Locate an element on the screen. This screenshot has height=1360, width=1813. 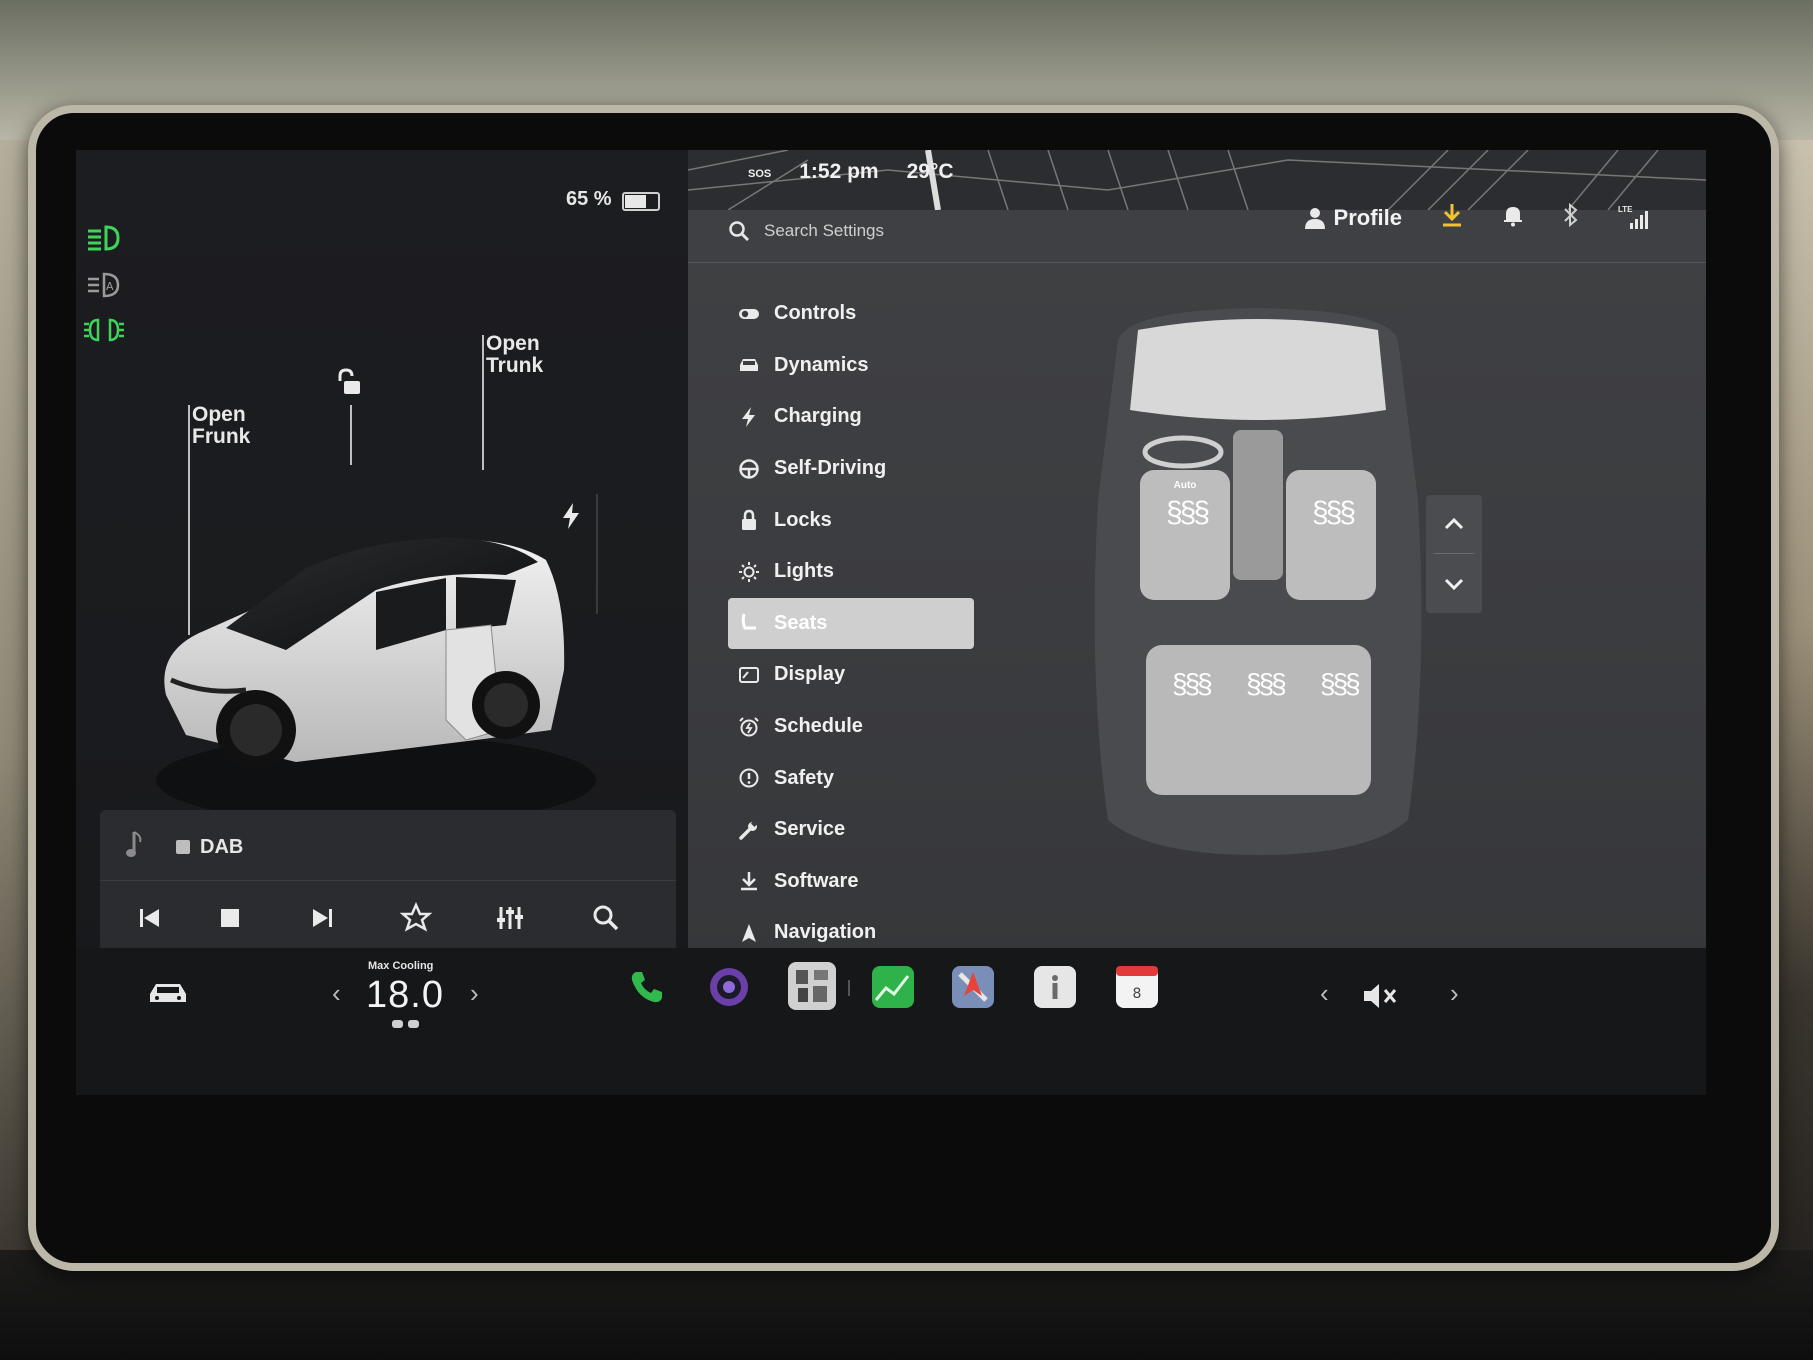
menu-item-seats: Seats is located at coordinates (851, 623).